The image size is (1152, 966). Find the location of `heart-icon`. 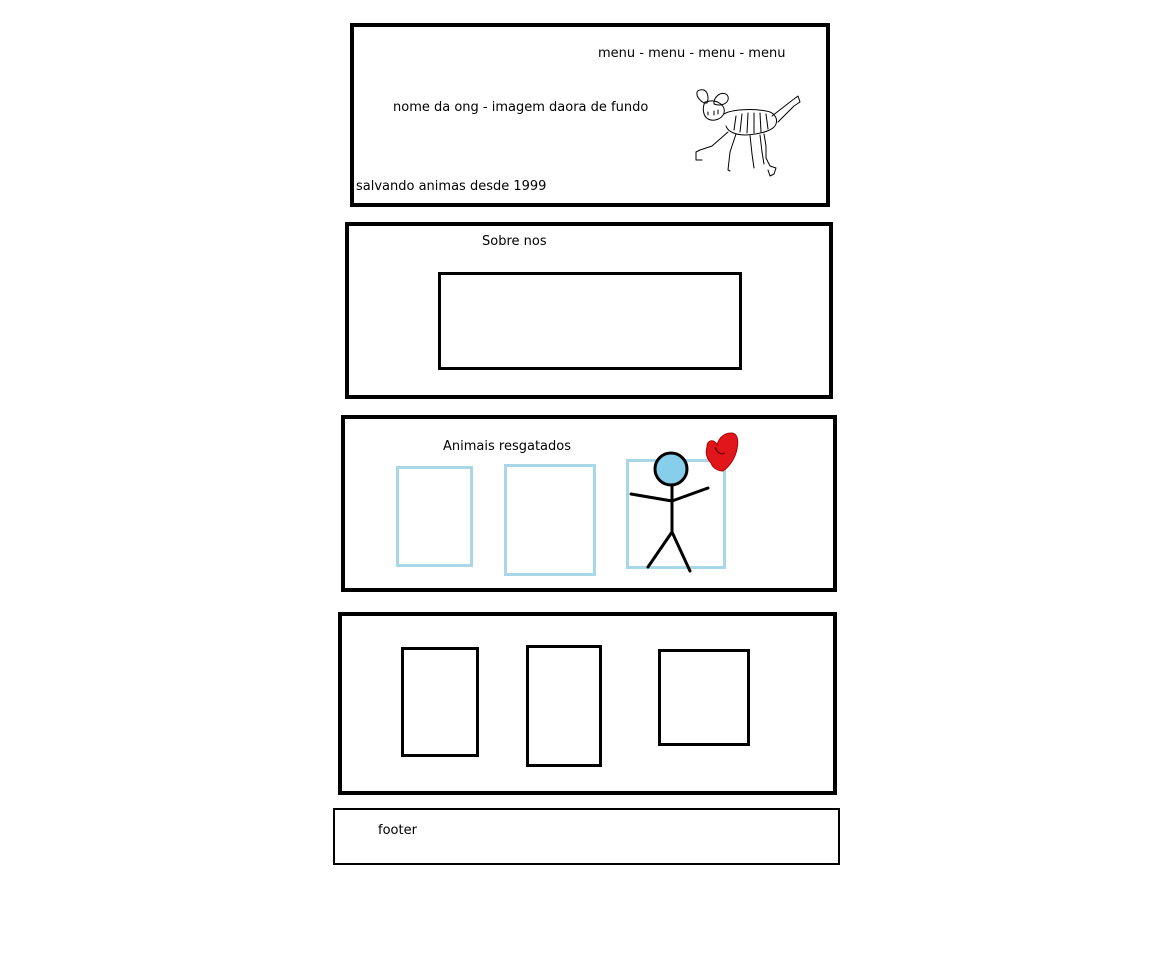

heart-icon is located at coordinates (722, 452).